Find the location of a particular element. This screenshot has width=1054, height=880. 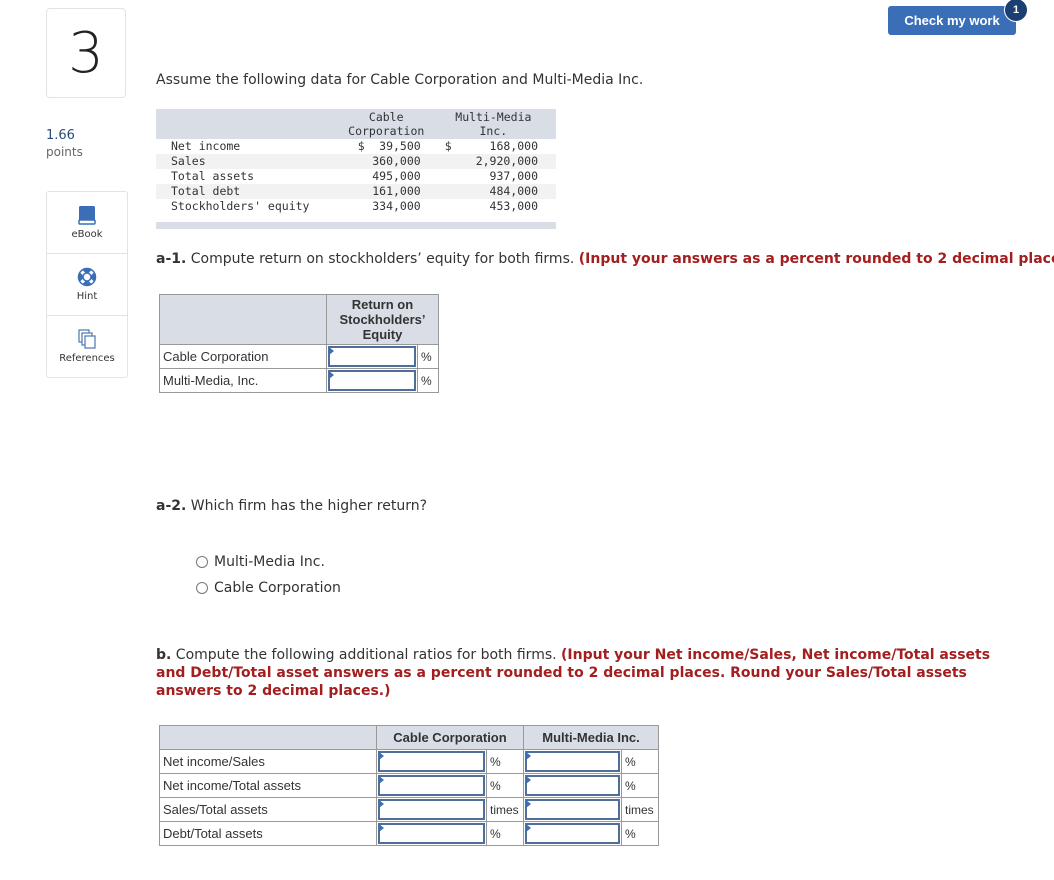

table-row: Net income/Total assets % % is located at coordinates (409, 785).